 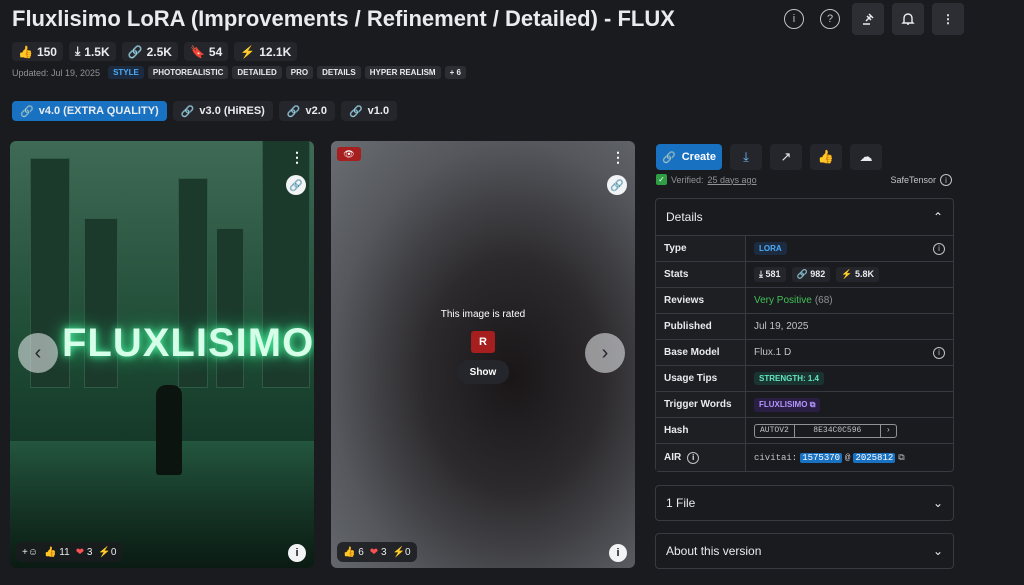 What do you see at coordinates (811, 274) in the screenshot?
I see `generations-badge: 🔗 982` at bounding box center [811, 274].